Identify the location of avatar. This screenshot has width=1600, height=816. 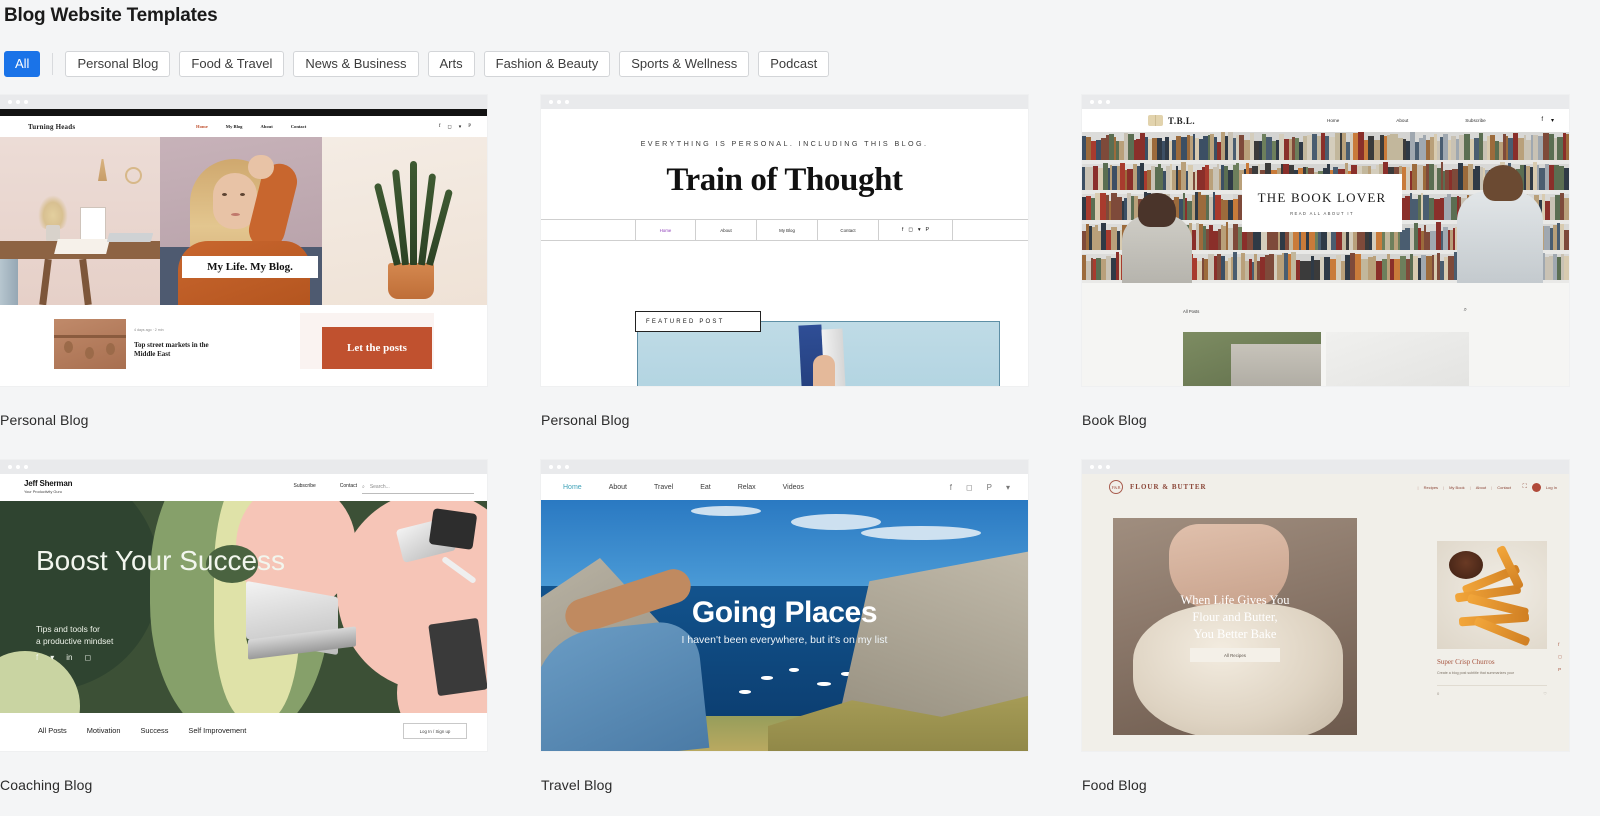
(1536, 487).